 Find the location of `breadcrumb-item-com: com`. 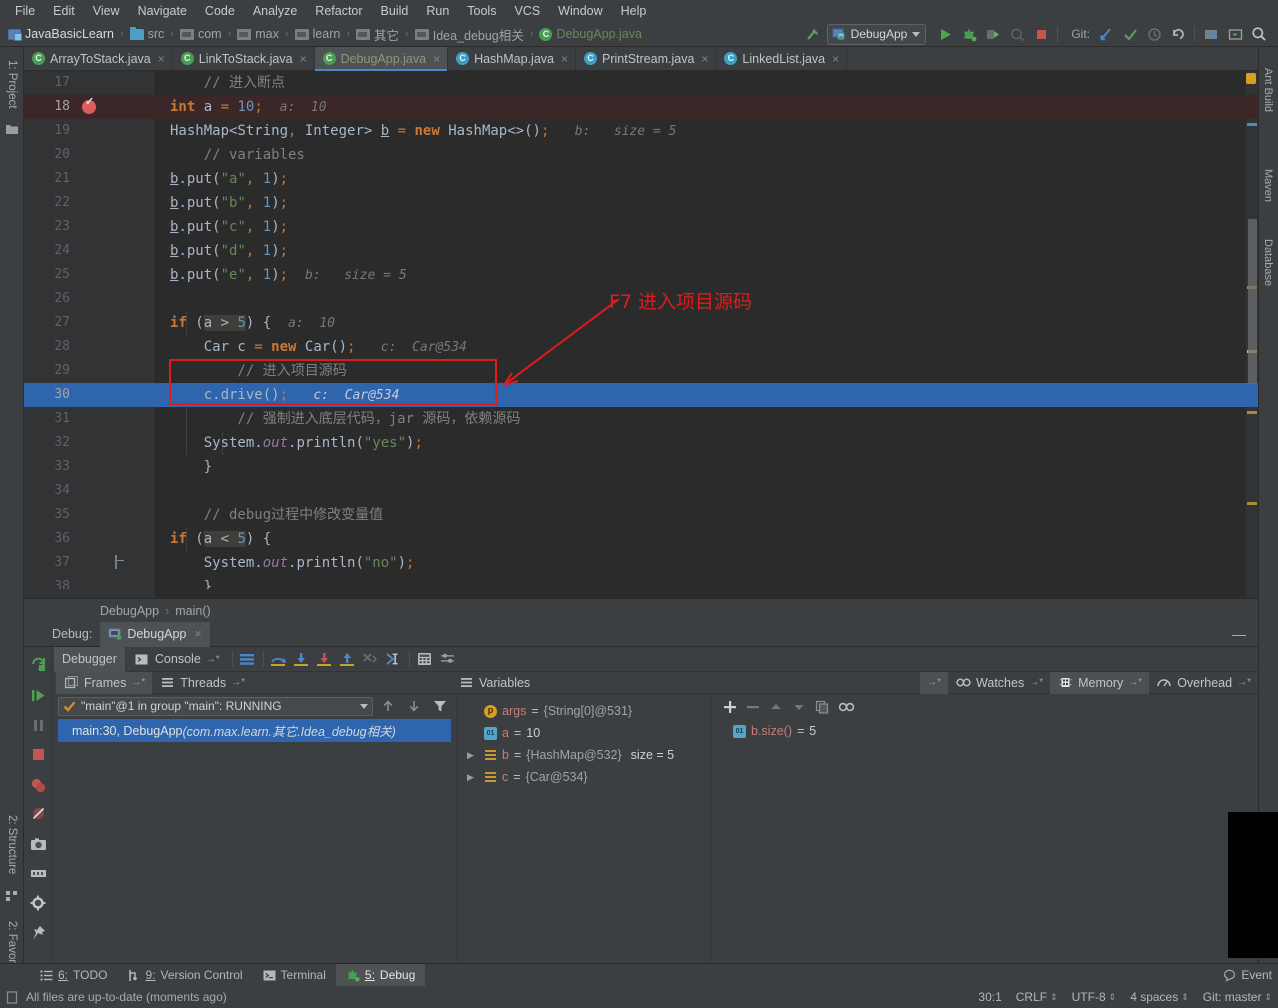

breadcrumb-item-com: com is located at coordinates (201, 34).